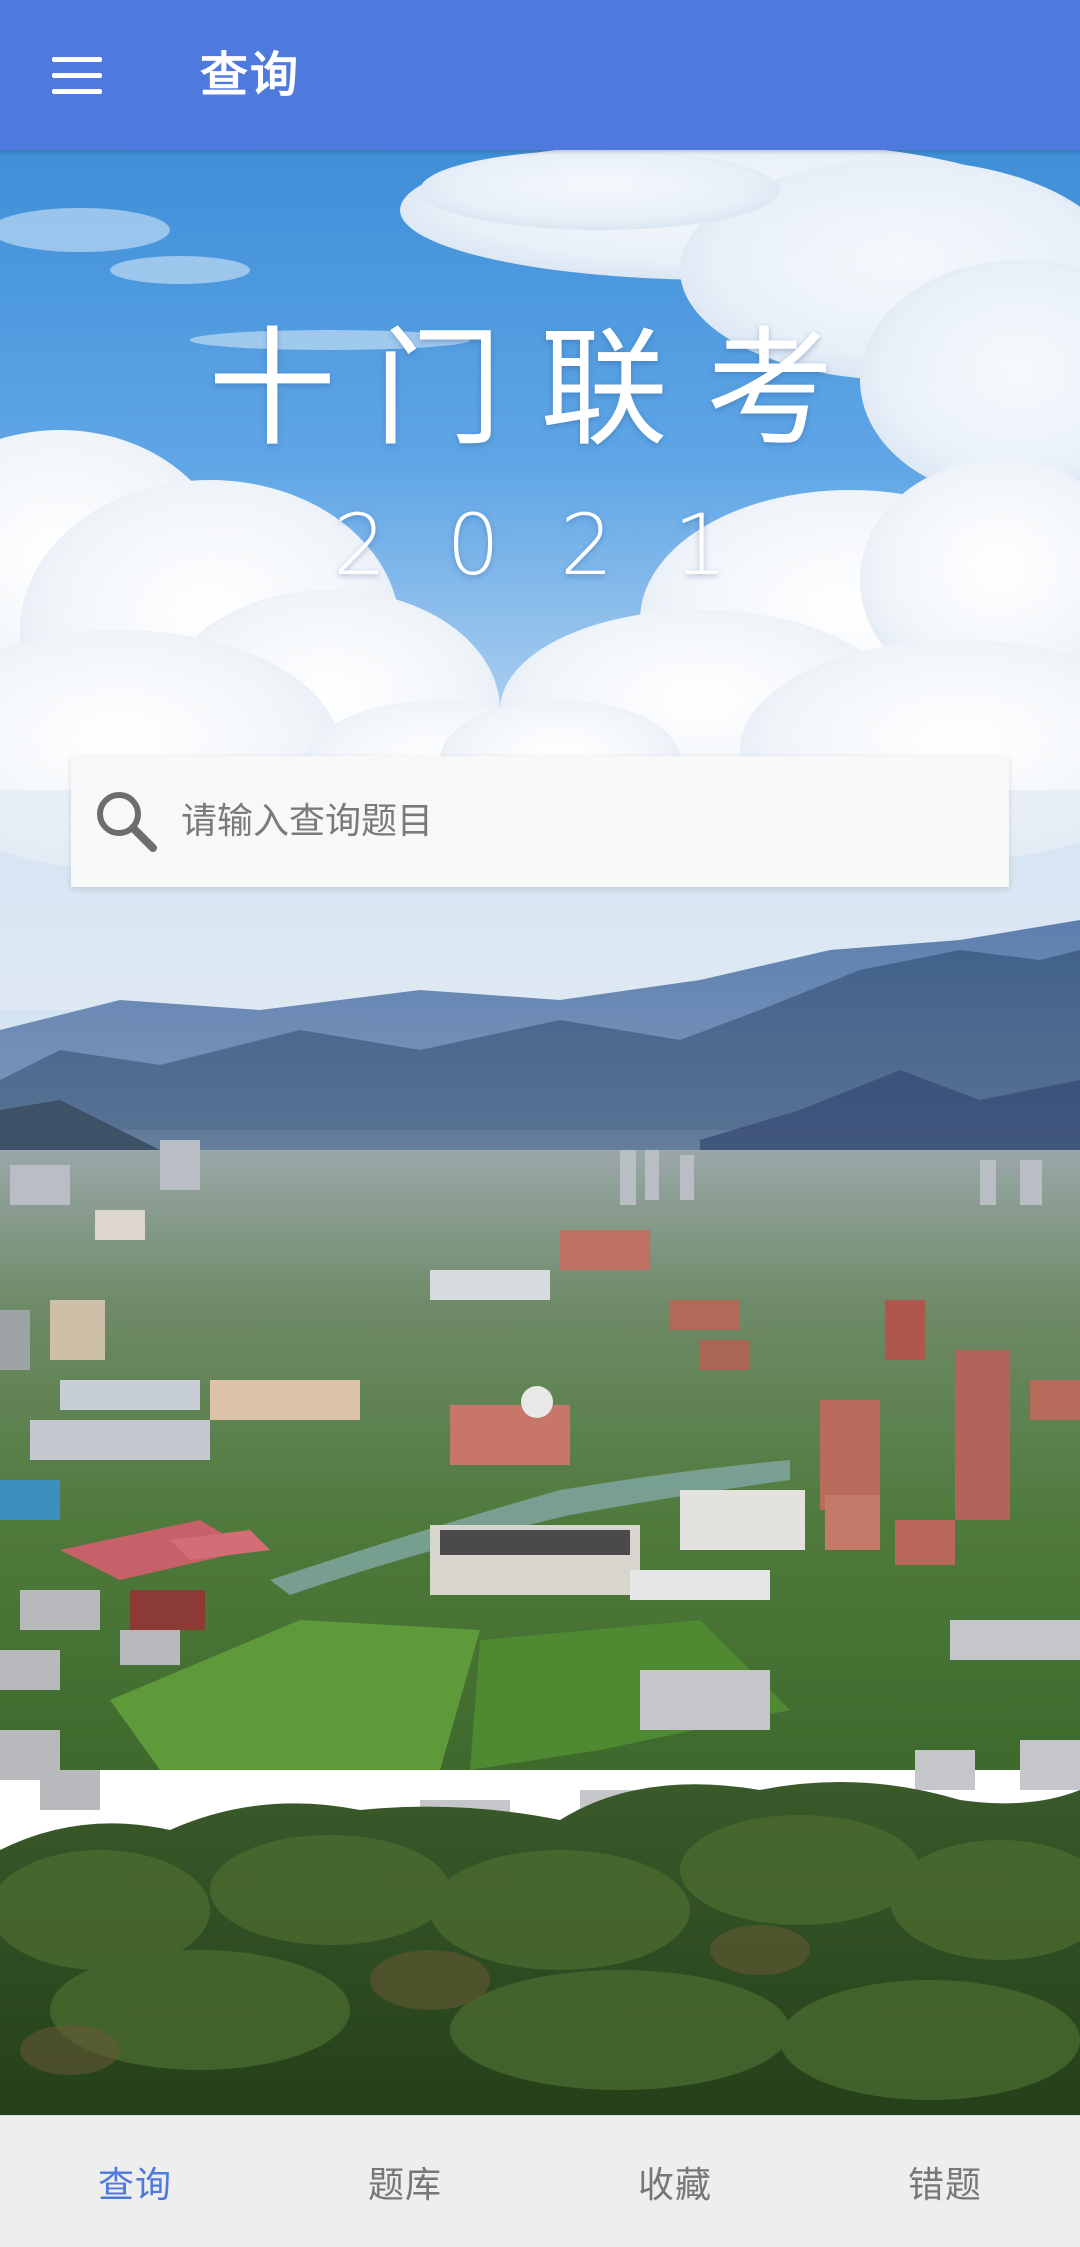  Describe the element at coordinates (944, 2185) in the screenshot. I see `nav-tab-label: 错题` at that location.